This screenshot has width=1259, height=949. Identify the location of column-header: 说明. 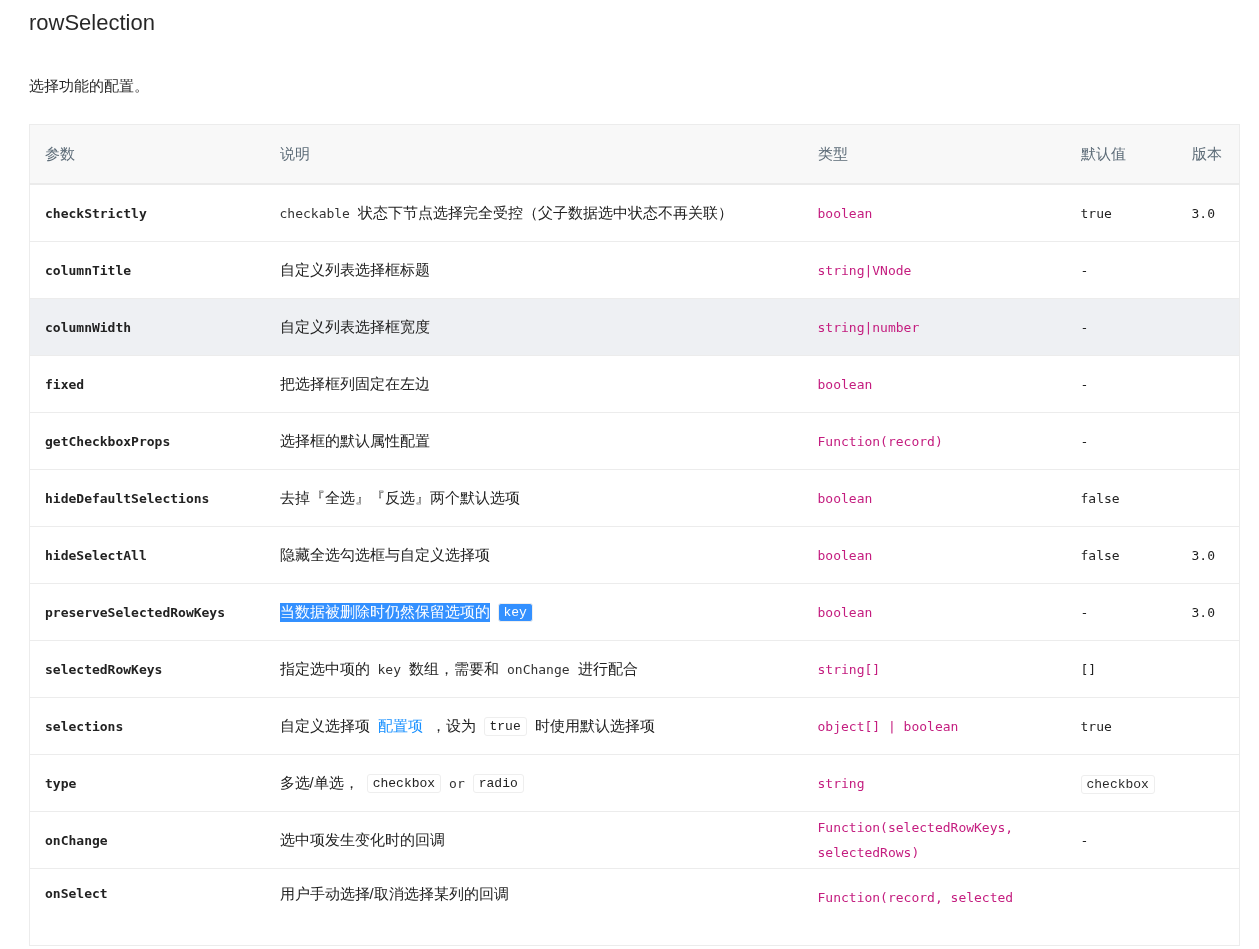
(294, 153).